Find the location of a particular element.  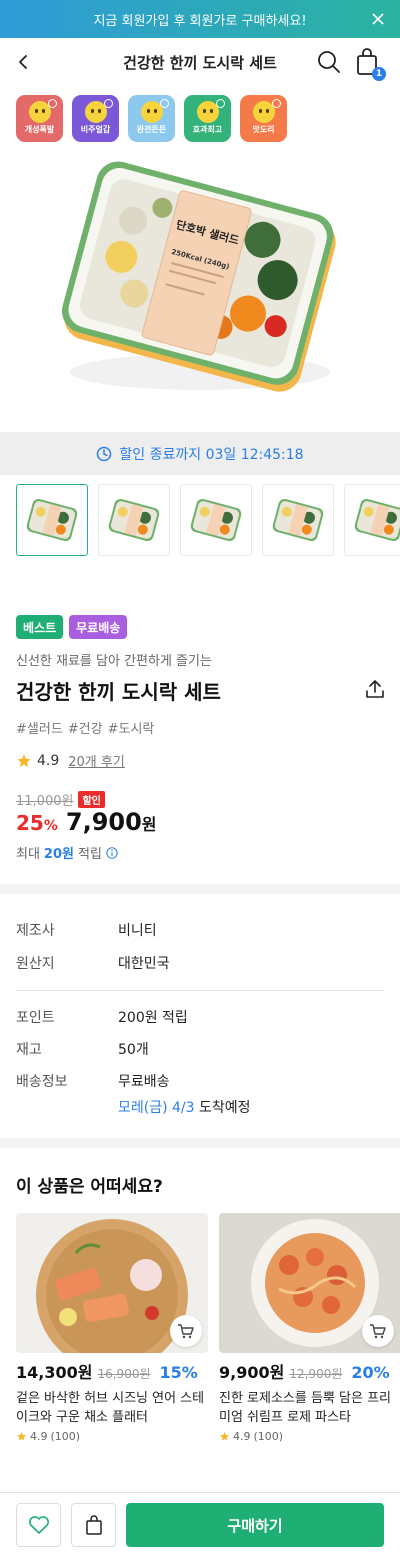

card-prices: 9,900원 12,900원 20% is located at coordinates (309, 1371).